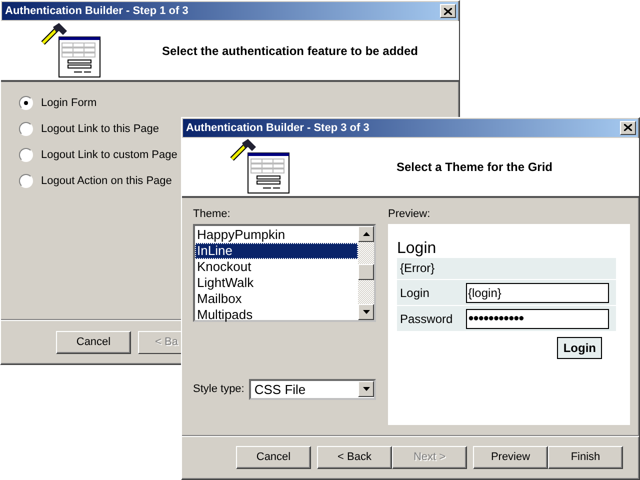 The image size is (640, 480). Describe the element at coordinates (474, 167) in the screenshot. I see `step-heading: Select a Theme for the Grid` at that location.